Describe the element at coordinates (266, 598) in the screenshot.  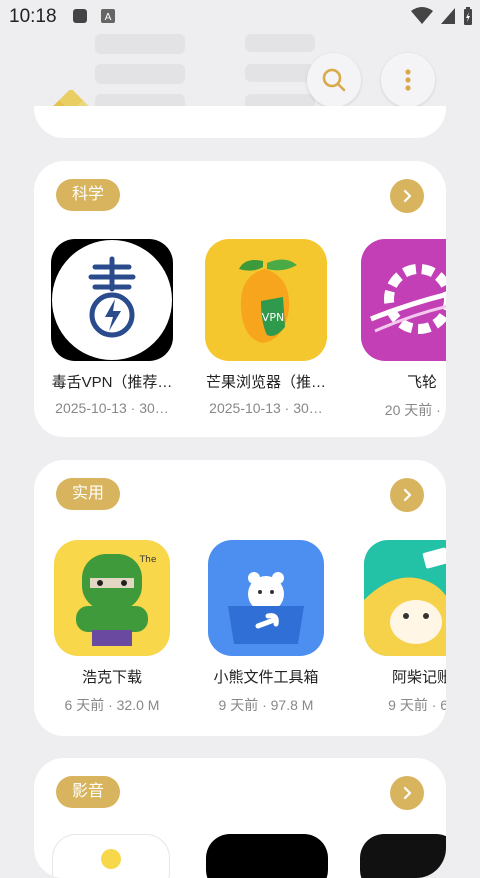
I see `app-icon-bear-file-toolbox` at that location.